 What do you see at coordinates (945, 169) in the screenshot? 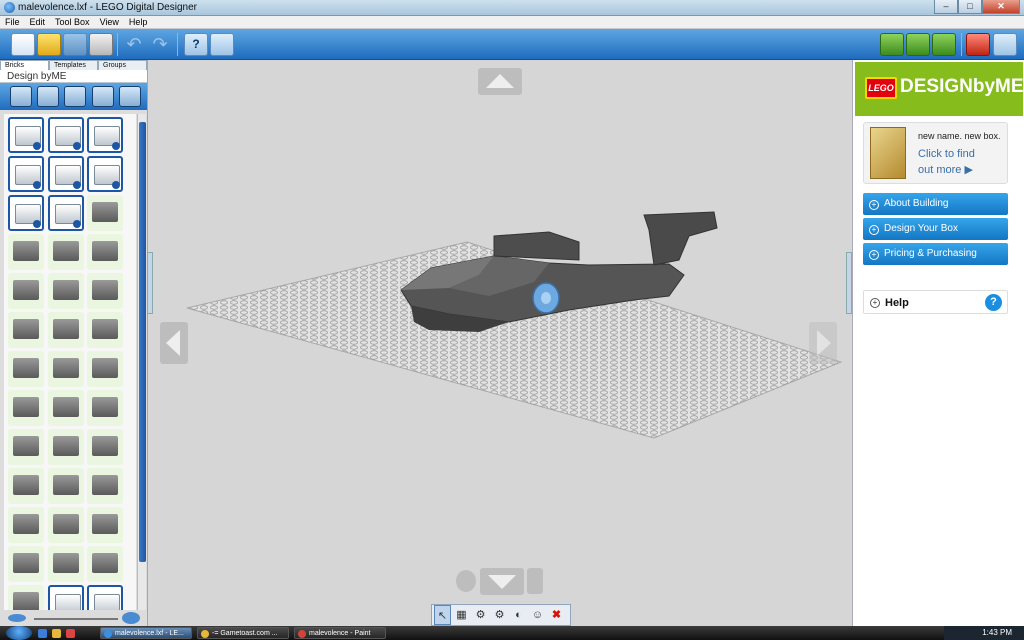
I see `promo-link-line2: out more ▶` at bounding box center [945, 169].